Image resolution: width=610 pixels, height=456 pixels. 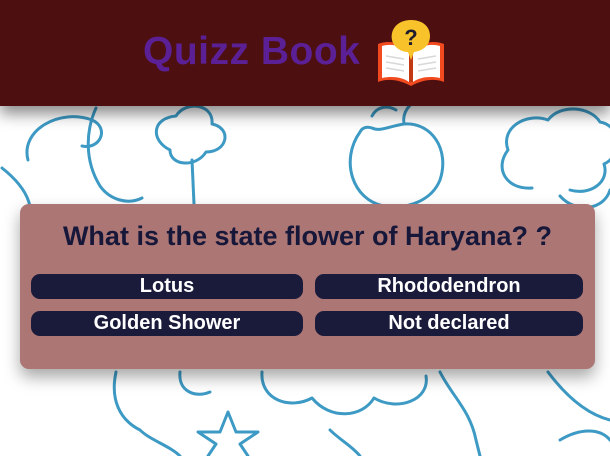 What do you see at coordinates (449, 286) in the screenshot?
I see `answer-button-2: Rhododendron` at bounding box center [449, 286].